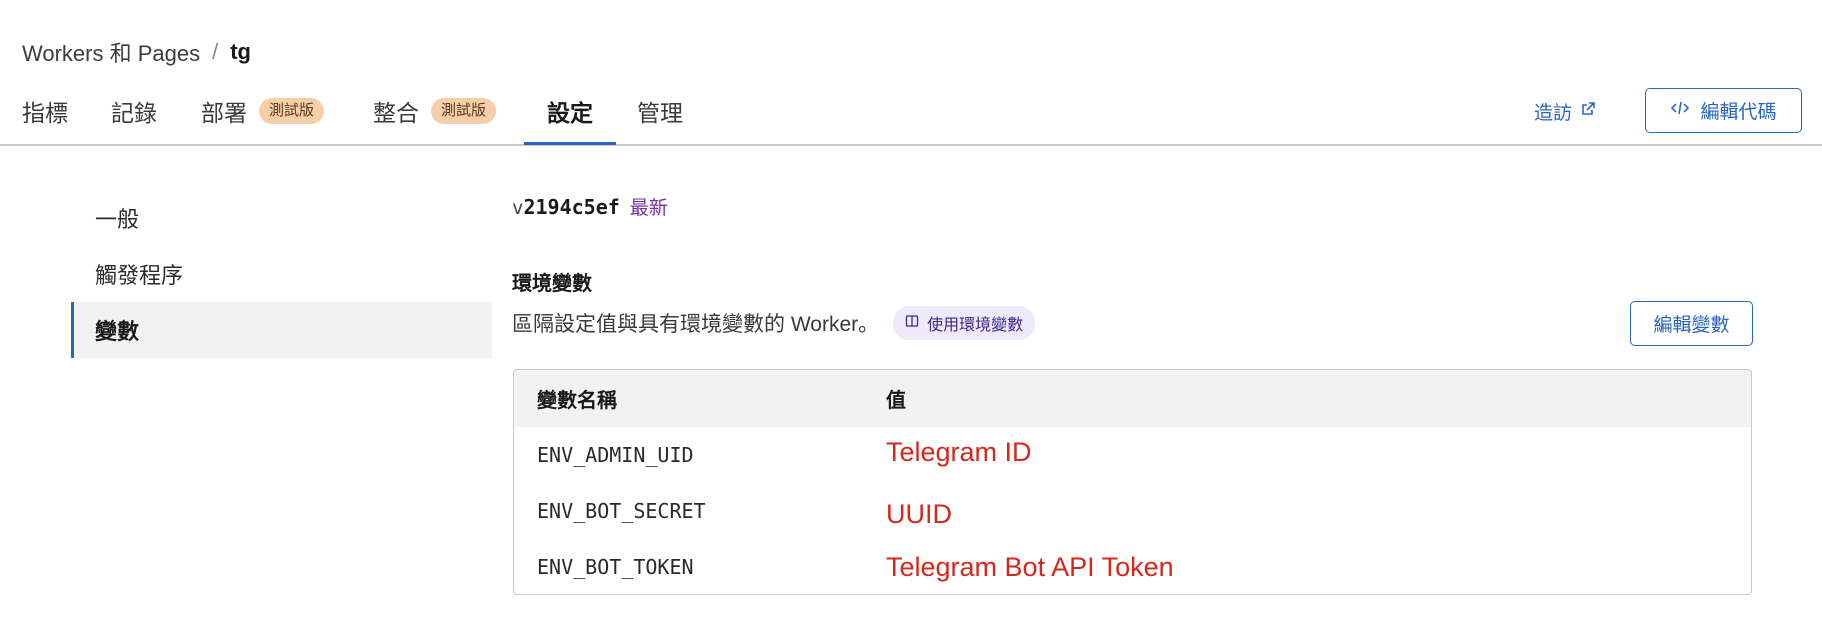 The height and width of the screenshot is (618, 1822). What do you see at coordinates (1553, 113) in the screenshot?
I see `visit-label: 造訪` at bounding box center [1553, 113].